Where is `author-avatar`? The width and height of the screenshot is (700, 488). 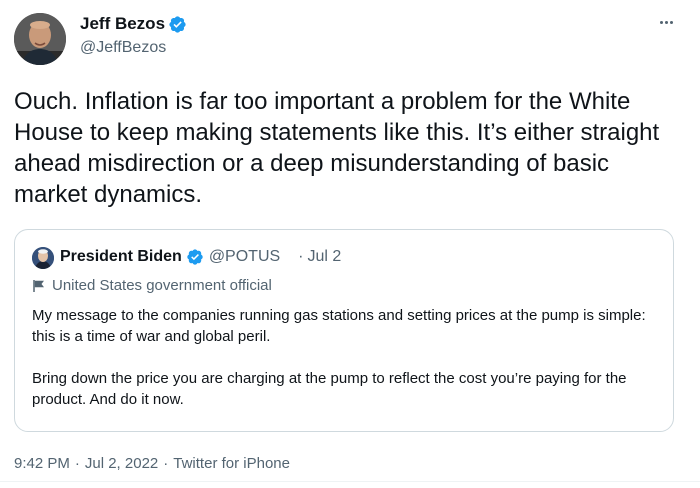 author-avatar is located at coordinates (40, 39).